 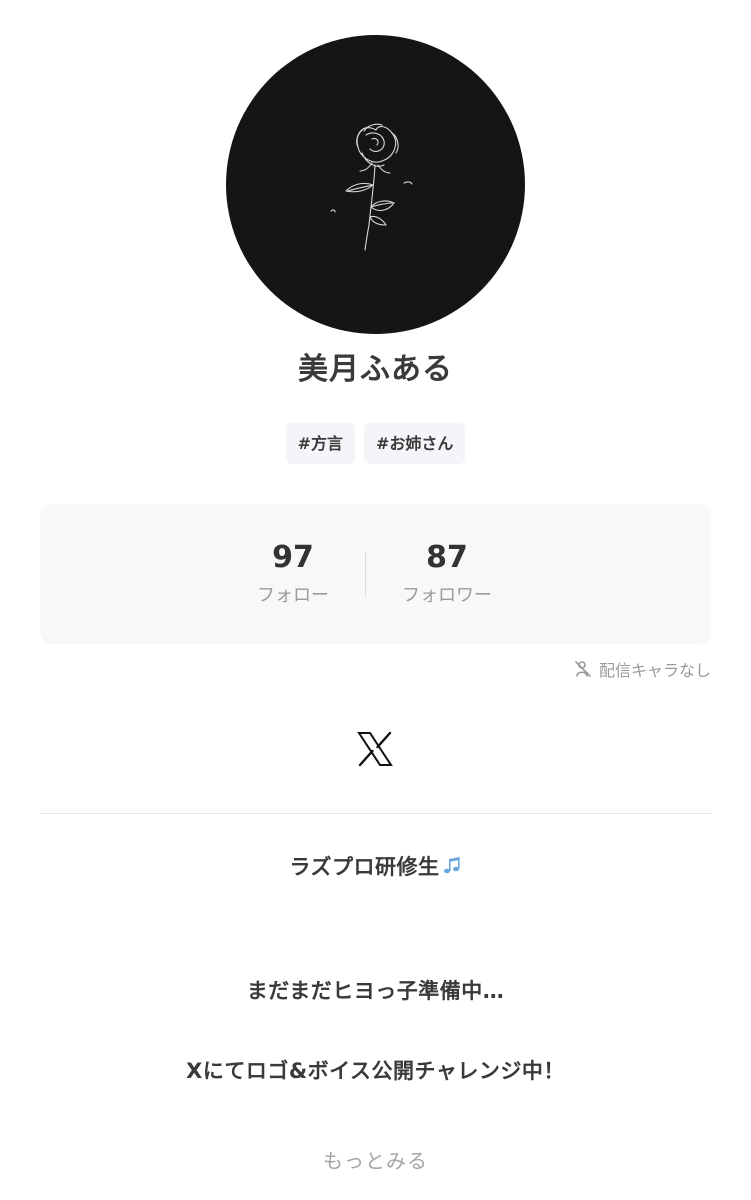 I want to click on bio-line-1-text: ラズプロ研修生, so click(x=364, y=867).